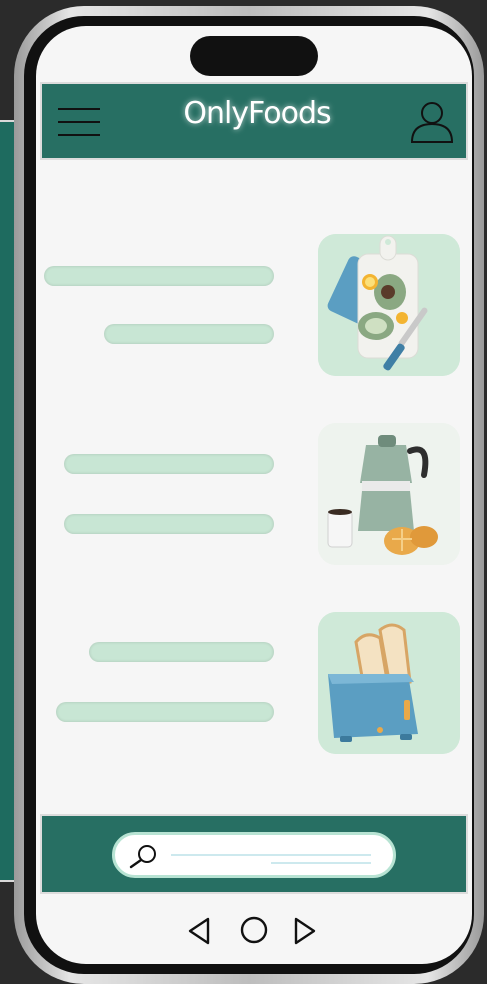  Describe the element at coordinates (257, 113) in the screenshot. I see `app-title: OnlyFoods` at that location.